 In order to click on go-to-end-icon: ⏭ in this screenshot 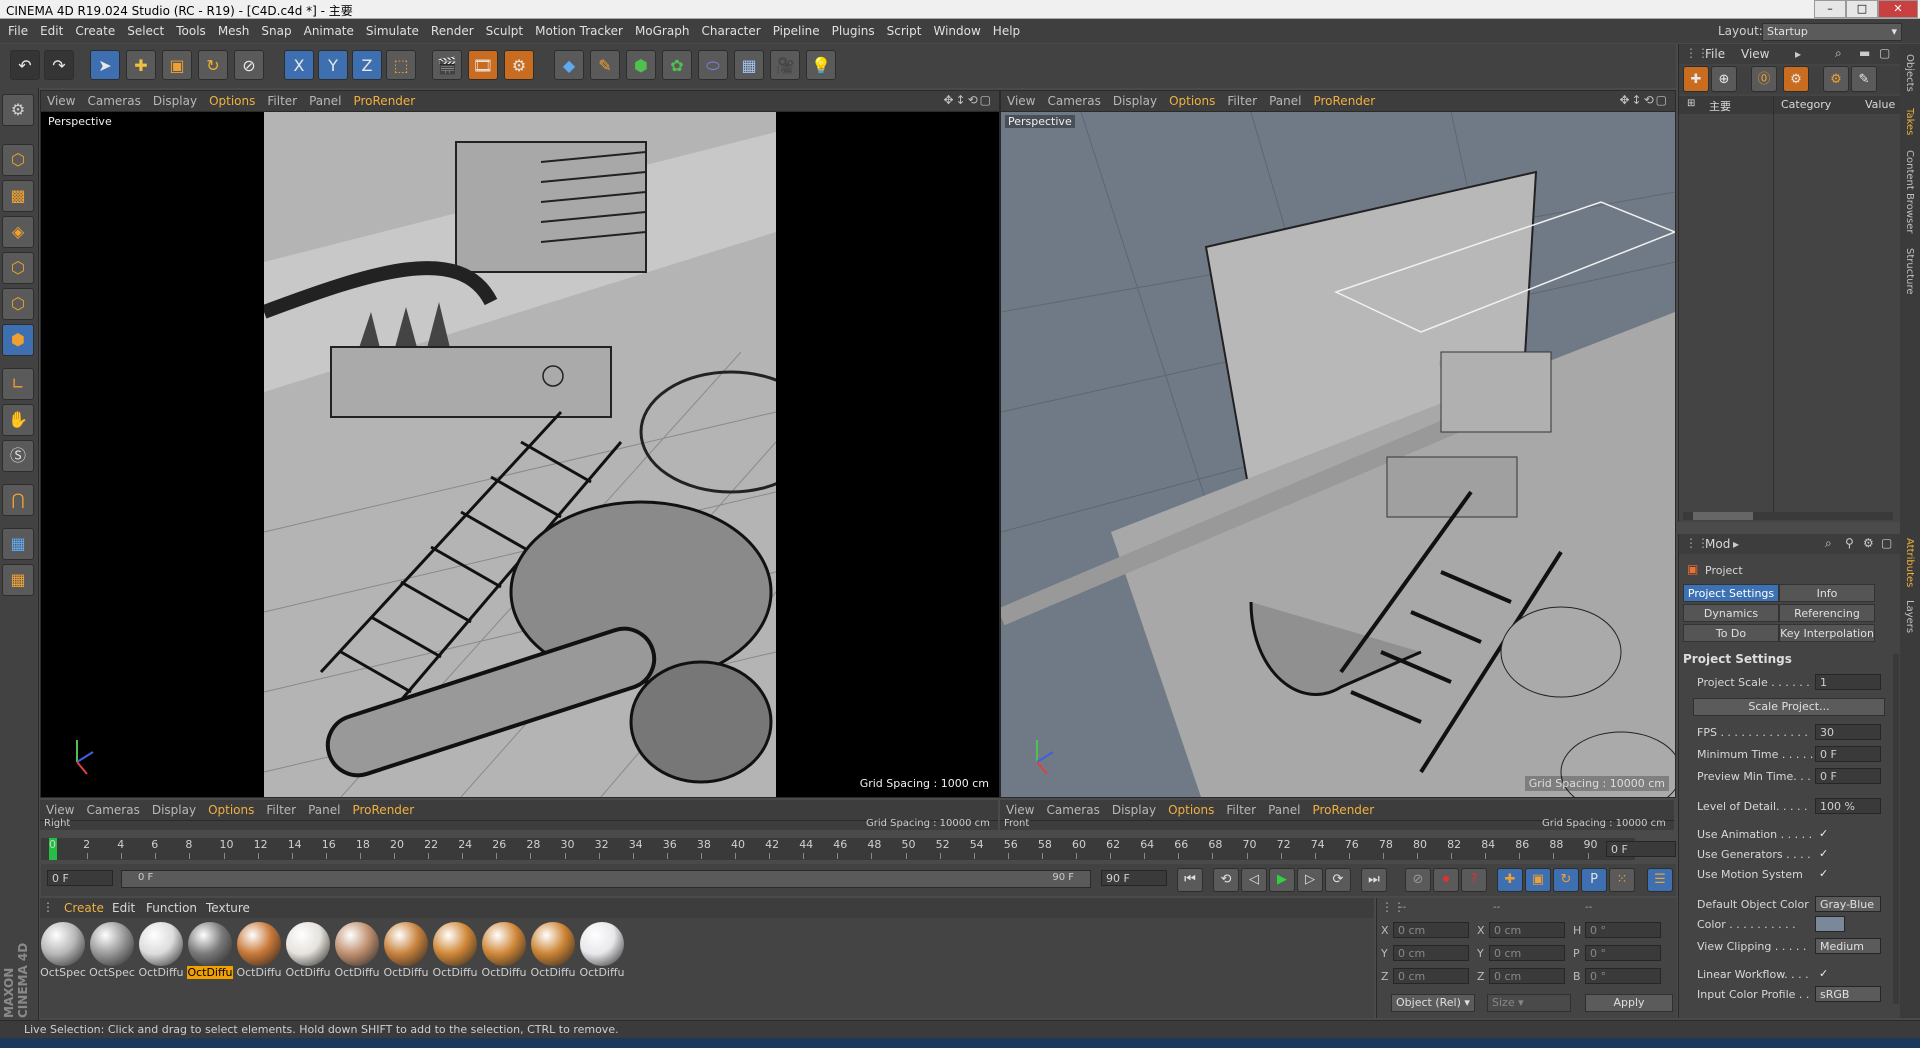, I will do `click(1374, 880)`.